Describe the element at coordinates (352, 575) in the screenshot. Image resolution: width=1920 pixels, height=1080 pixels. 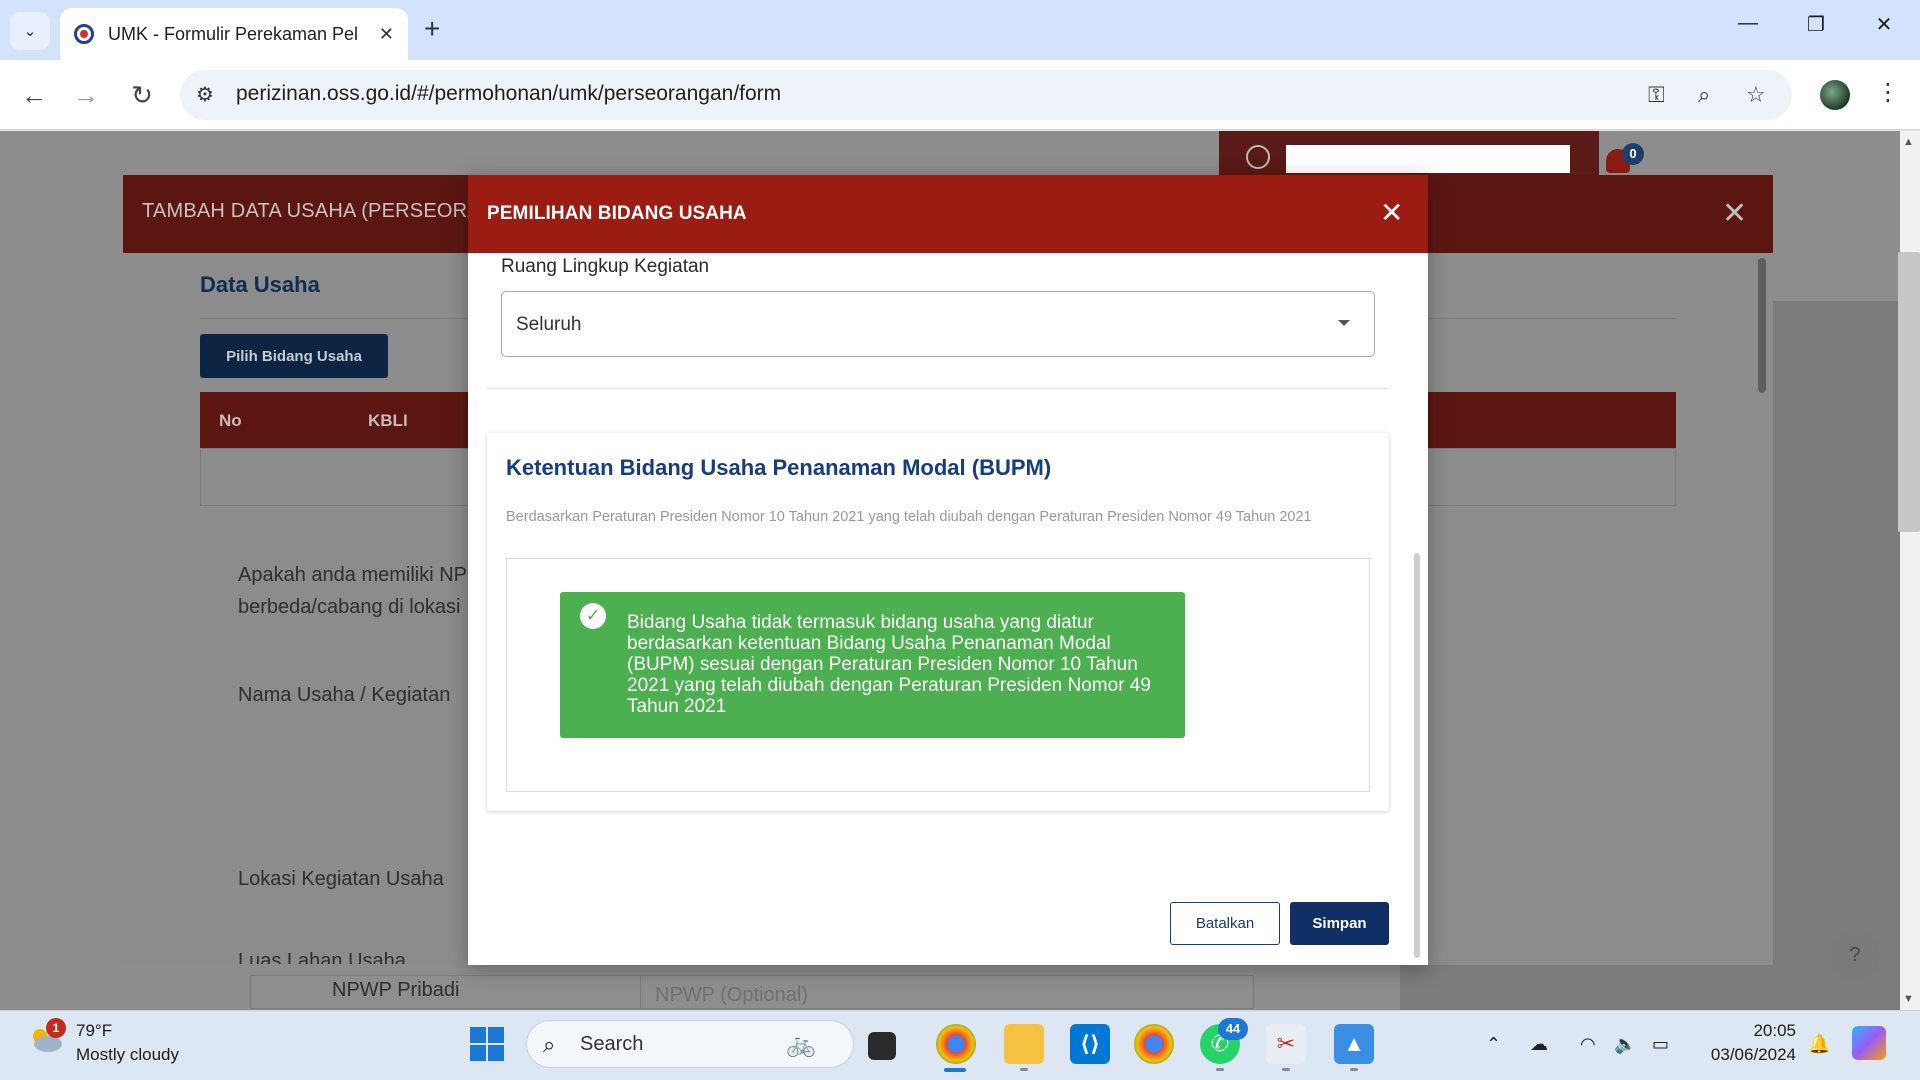
I see `npwp-question-line1: Apakah anda memiliki NP` at that location.